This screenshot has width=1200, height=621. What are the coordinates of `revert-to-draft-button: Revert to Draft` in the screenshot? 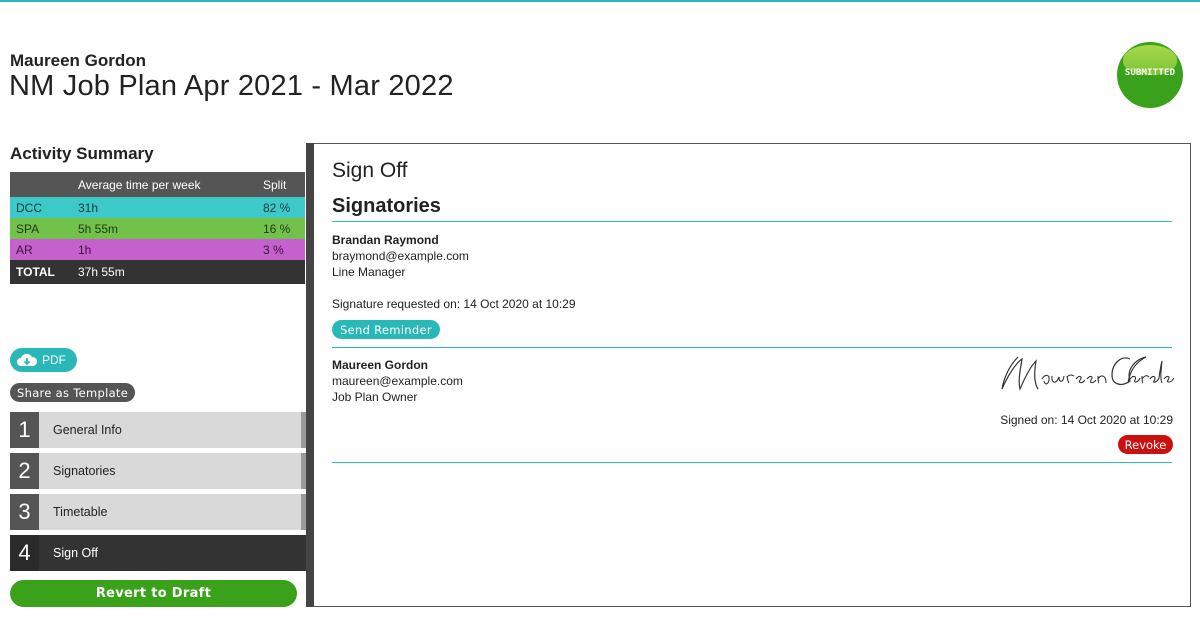 It's located at (153, 593).